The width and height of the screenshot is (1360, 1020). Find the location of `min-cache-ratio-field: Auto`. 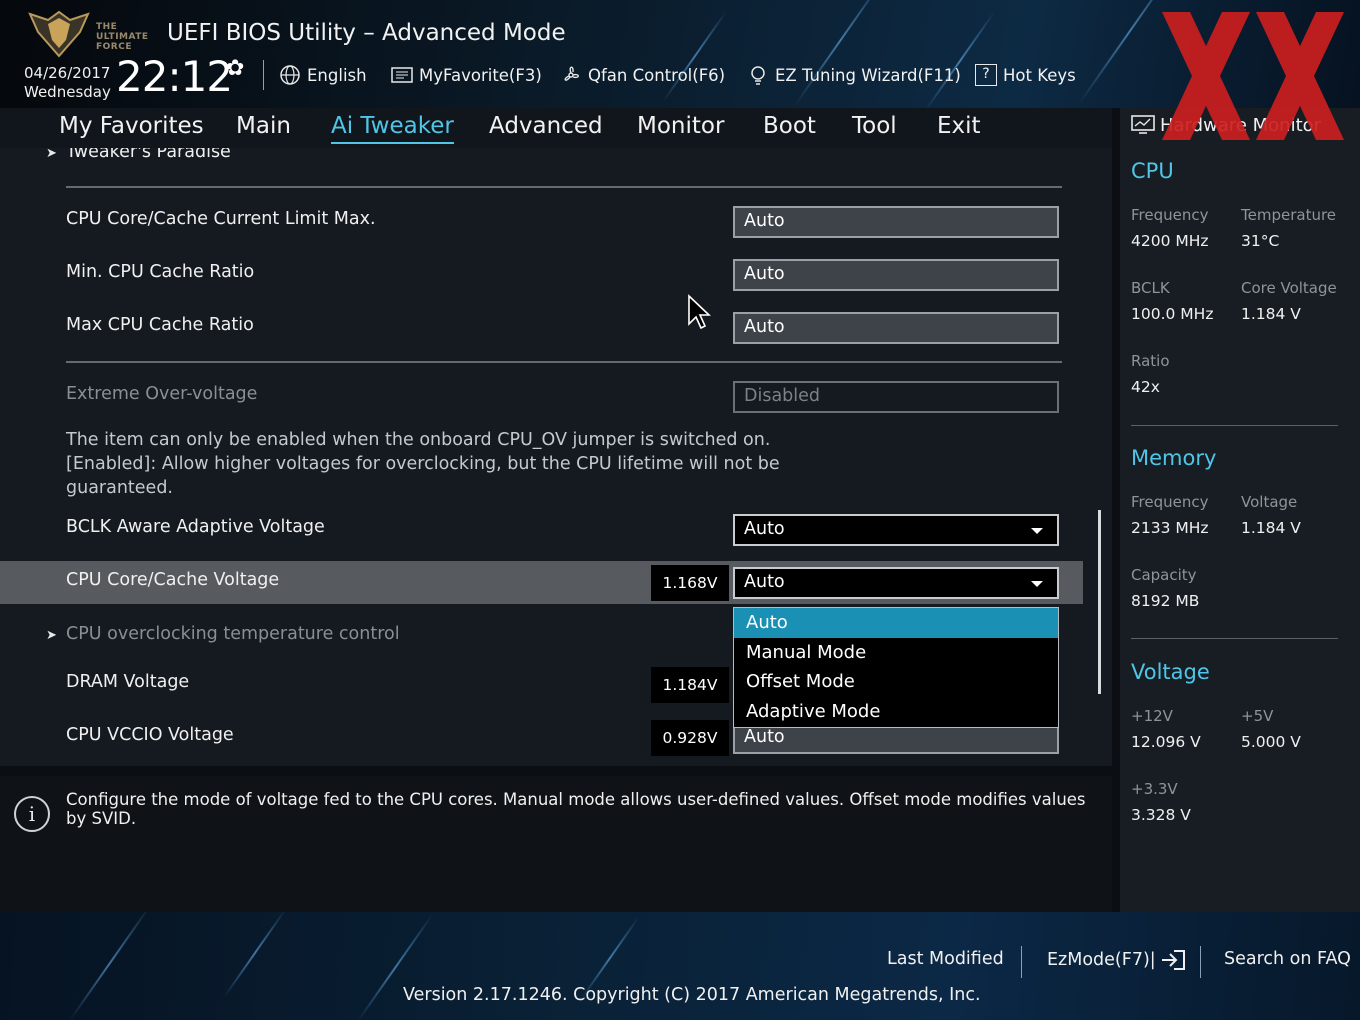

min-cache-ratio-field: Auto is located at coordinates (896, 275).